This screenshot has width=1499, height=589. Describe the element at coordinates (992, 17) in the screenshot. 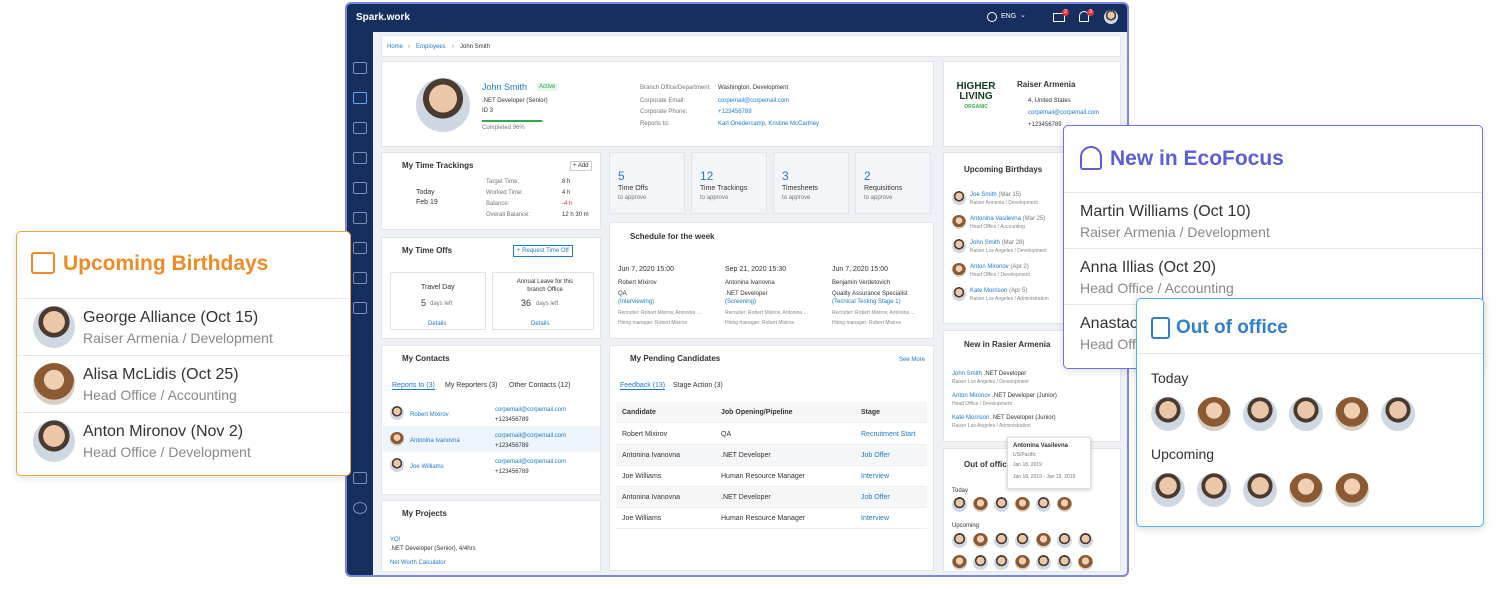

I see `globe-icon` at that location.